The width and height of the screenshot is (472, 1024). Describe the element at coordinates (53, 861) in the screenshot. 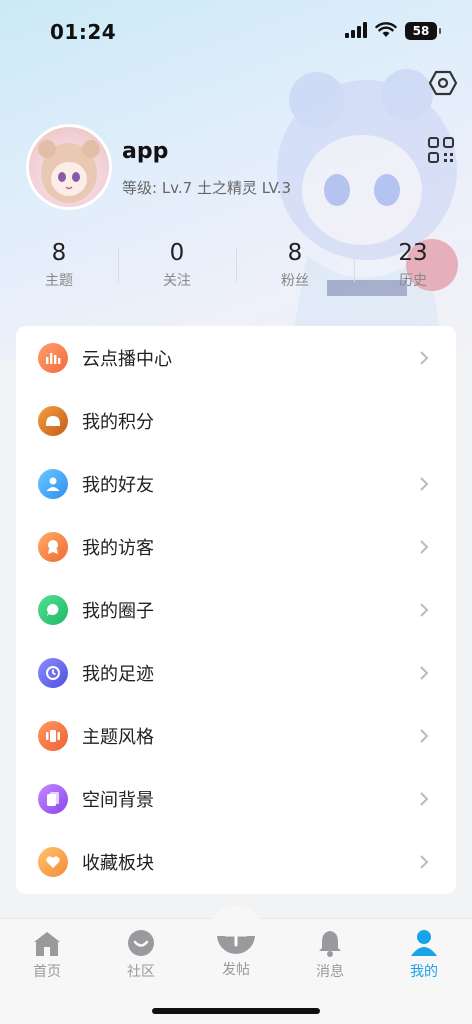

I see `heart-icon` at that location.